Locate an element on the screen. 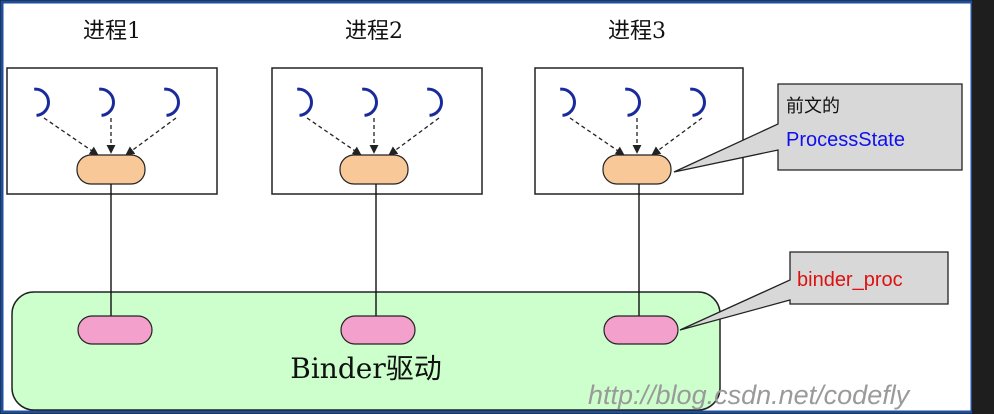 The width and height of the screenshot is (994, 414). callout-binder-proc-text: binder_proc is located at coordinates (850, 280).